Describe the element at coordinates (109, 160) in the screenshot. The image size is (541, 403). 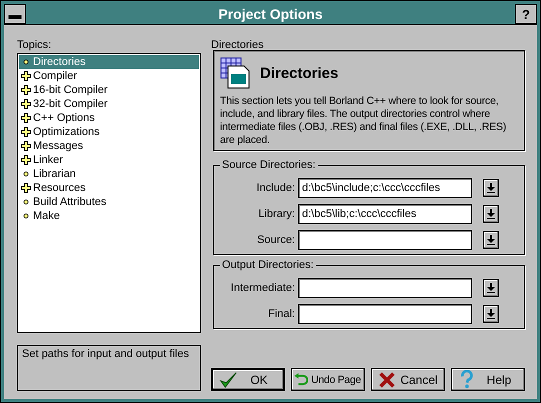
I see `tree-item: Linker` at that location.